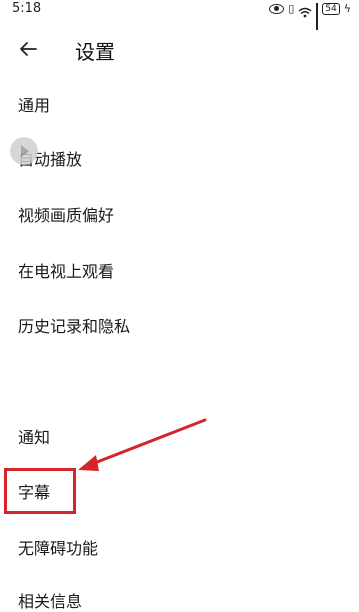  What do you see at coordinates (74, 325) in the screenshot?
I see `menu-item-history-privacy: 历史记录和隐私` at bounding box center [74, 325].